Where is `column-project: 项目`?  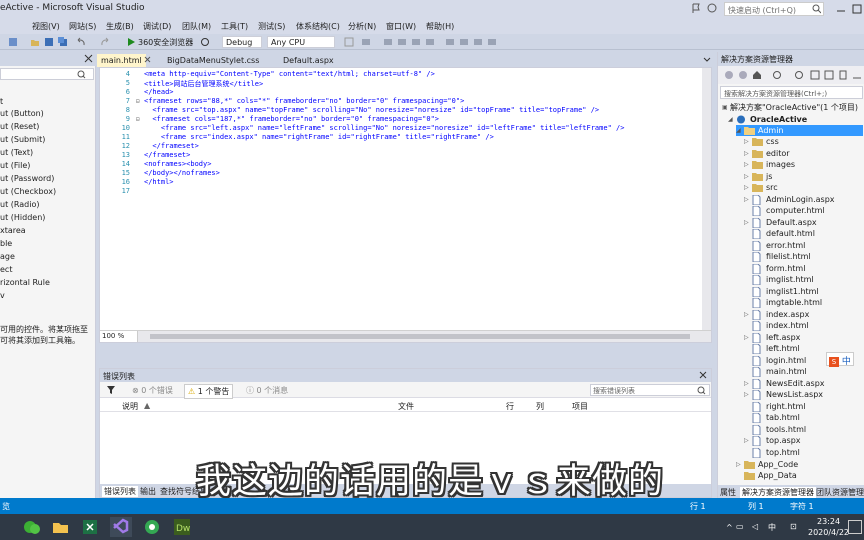 column-project: 项目 is located at coordinates (580, 406).